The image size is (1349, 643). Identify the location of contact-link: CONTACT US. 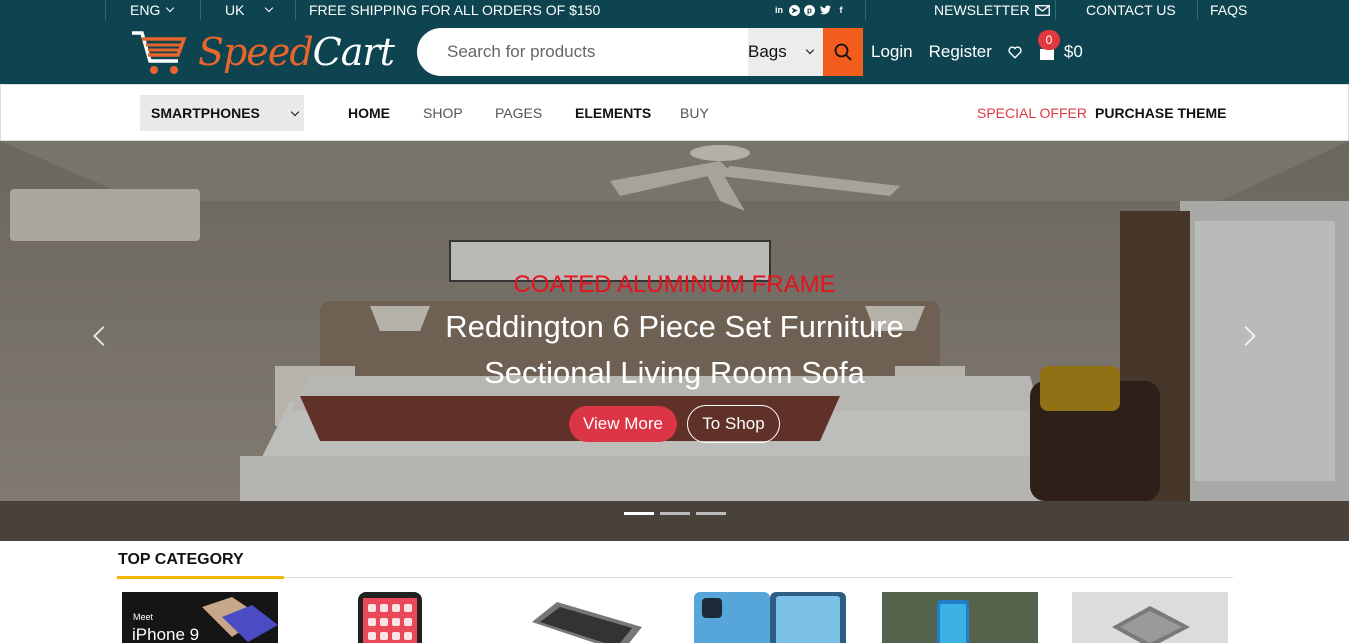
(1126, 10).